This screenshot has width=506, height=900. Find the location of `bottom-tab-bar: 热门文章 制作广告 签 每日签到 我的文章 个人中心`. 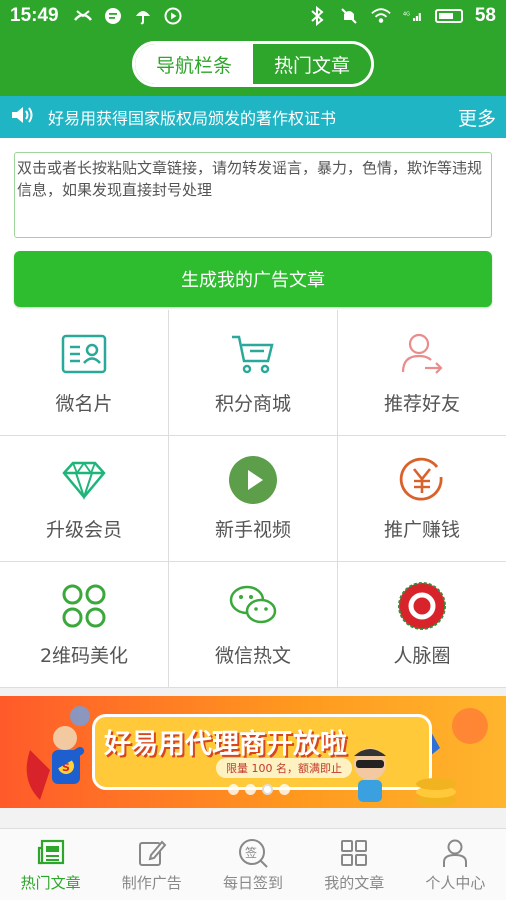

bottom-tab-bar: 热门文章 制作广告 签 每日签到 我的文章 个人中心 is located at coordinates (253, 864).